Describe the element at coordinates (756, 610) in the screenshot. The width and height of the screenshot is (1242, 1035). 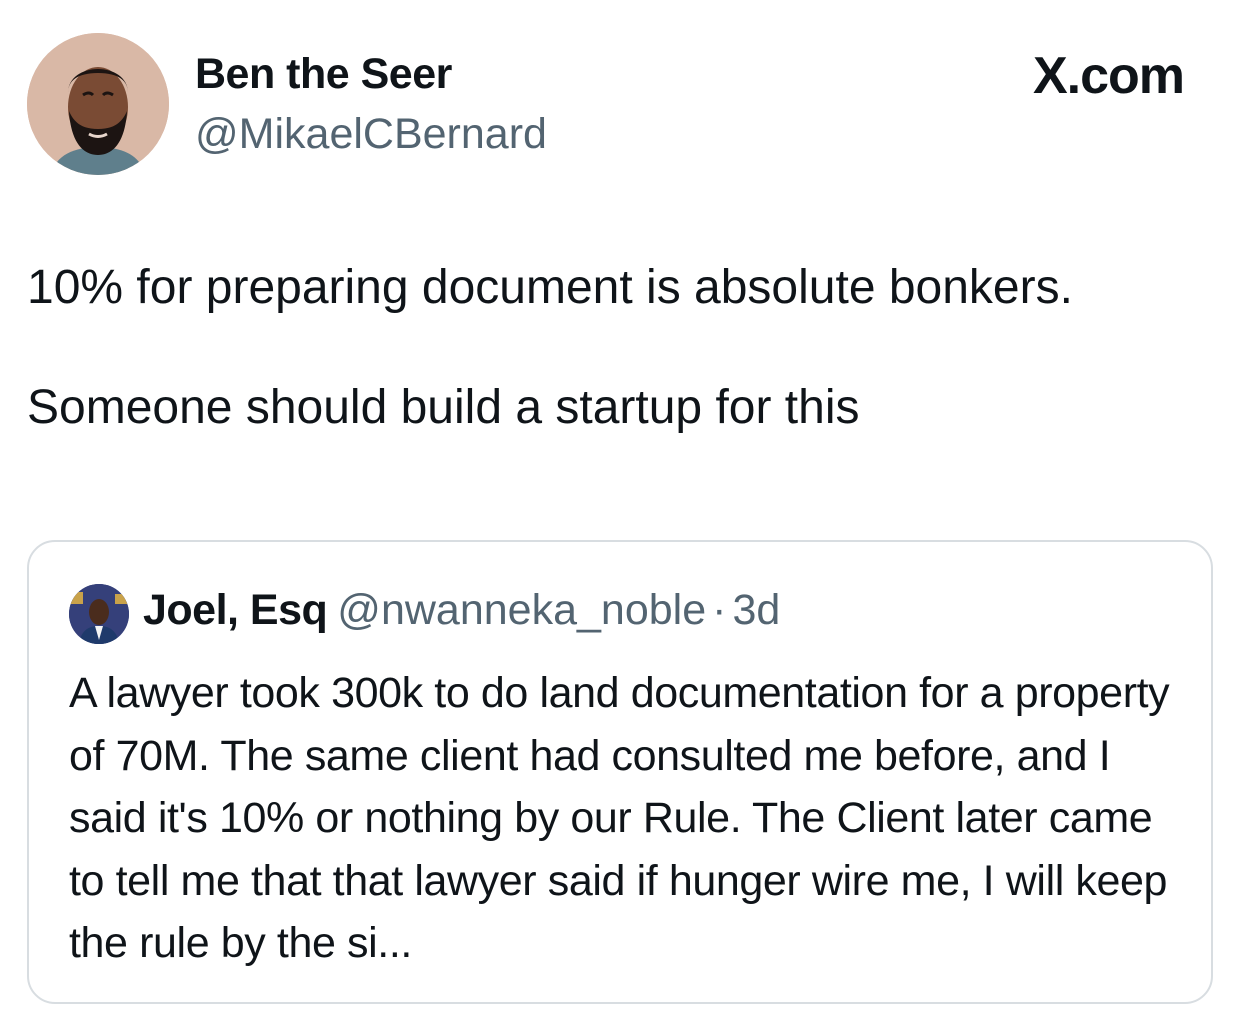
I see `quoted-tweet-time: 3d` at that location.